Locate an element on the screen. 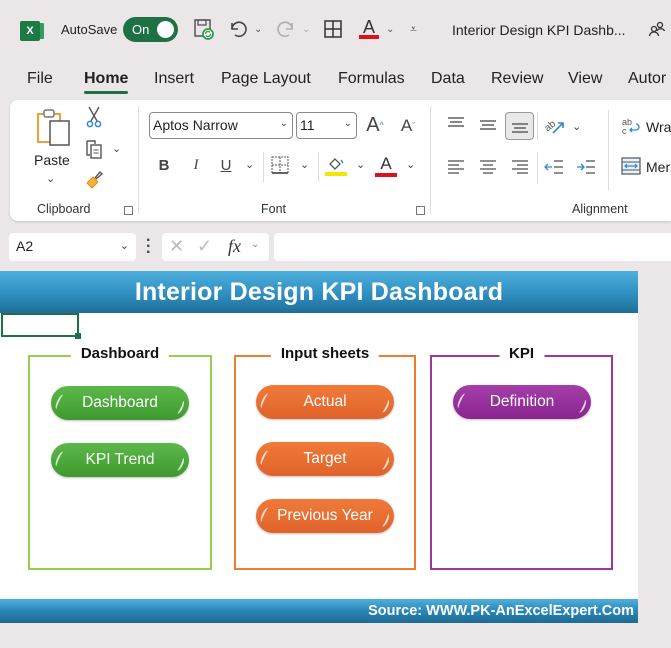 The width and height of the screenshot is (671, 648). decrease-font-size-icon: Aˇ is located at coordinates (408, 126).